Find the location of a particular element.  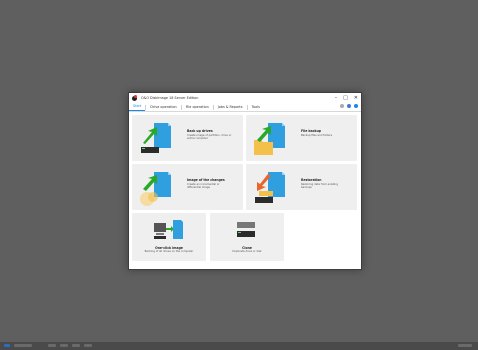

one-click-image-desc: Backing of all drives on the computer is located at coordinates (169, 251).